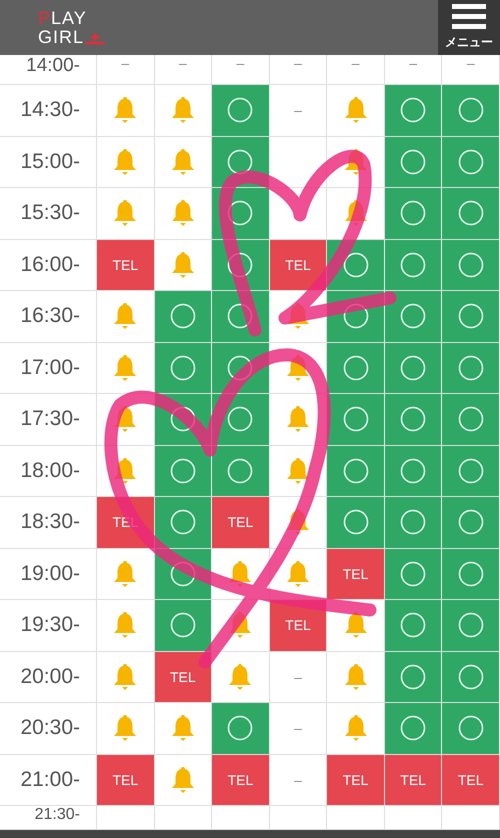 The image size is (500, 838). I want to click on time-cell: 15:30-, so click(48, 213).